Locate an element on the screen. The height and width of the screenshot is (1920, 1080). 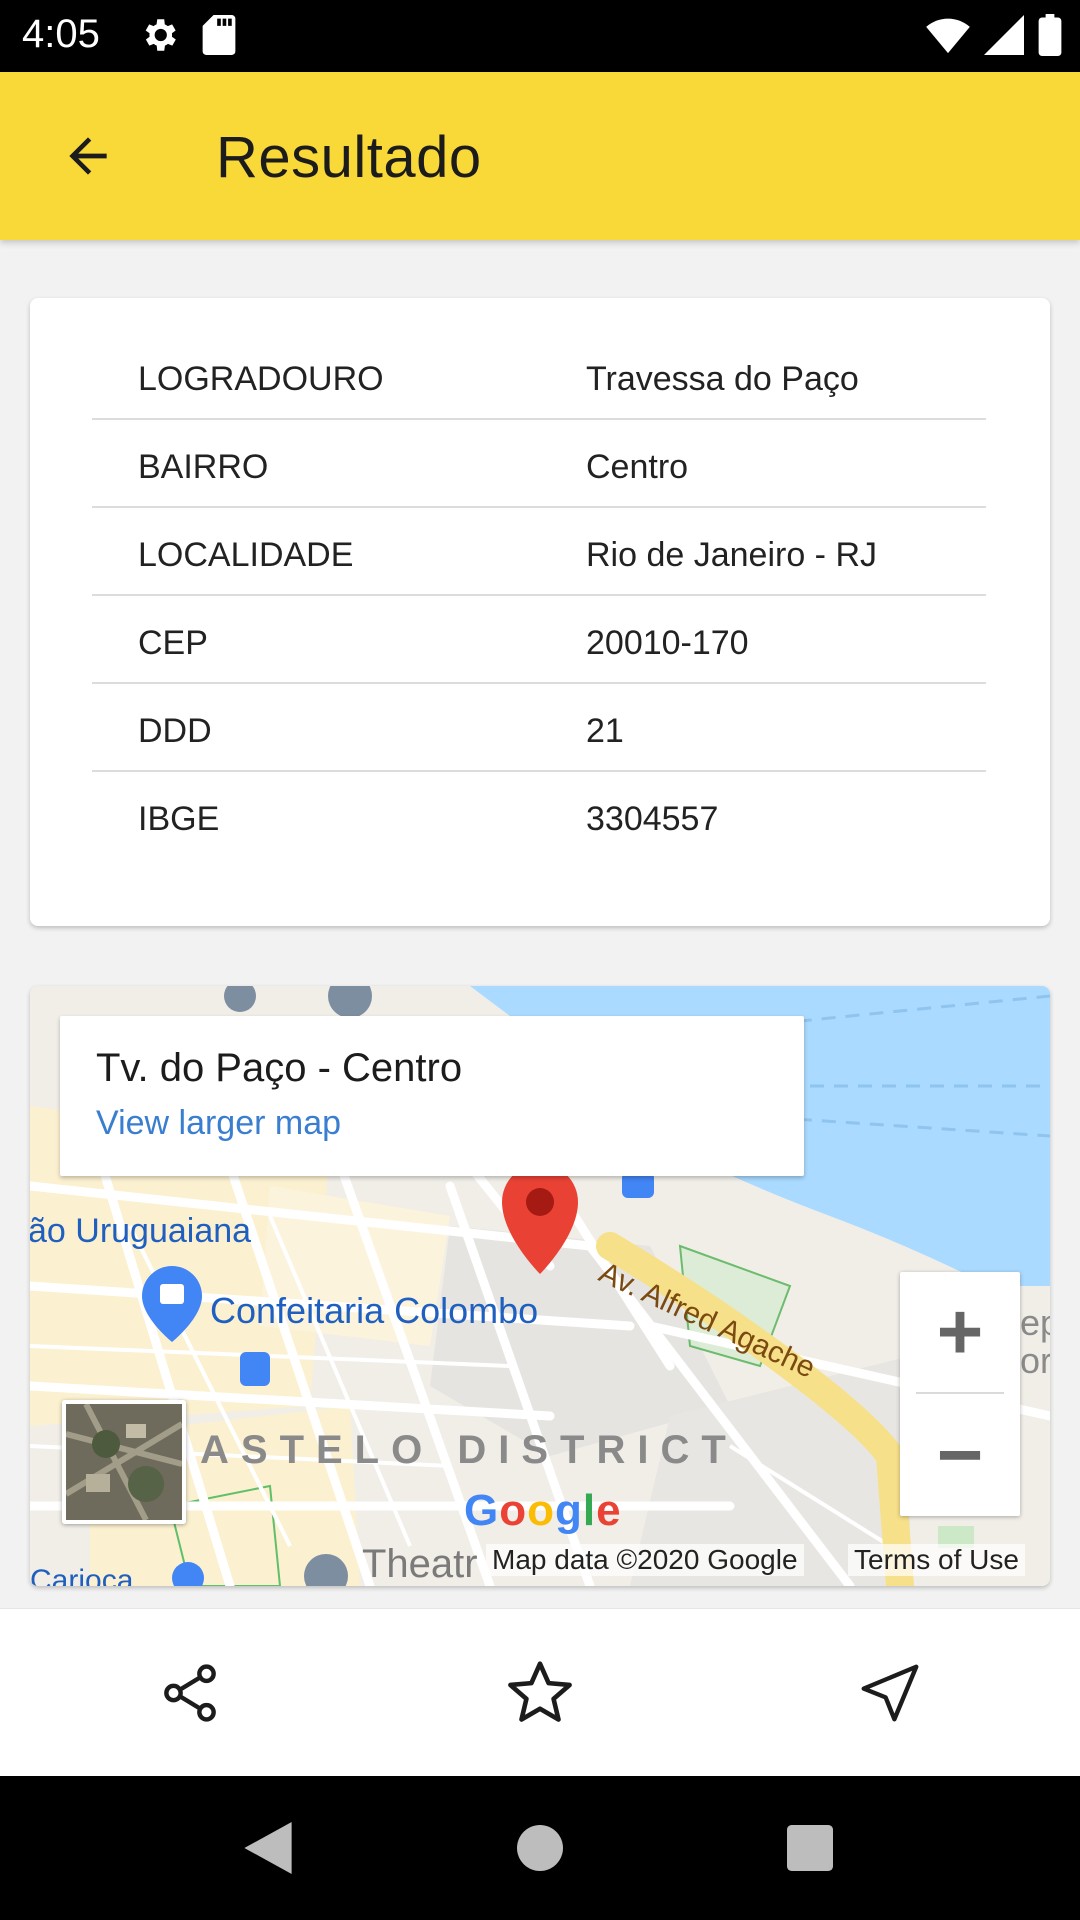
row-value: Rio de Janeiro - RJ is located at coordinates (732, 555).